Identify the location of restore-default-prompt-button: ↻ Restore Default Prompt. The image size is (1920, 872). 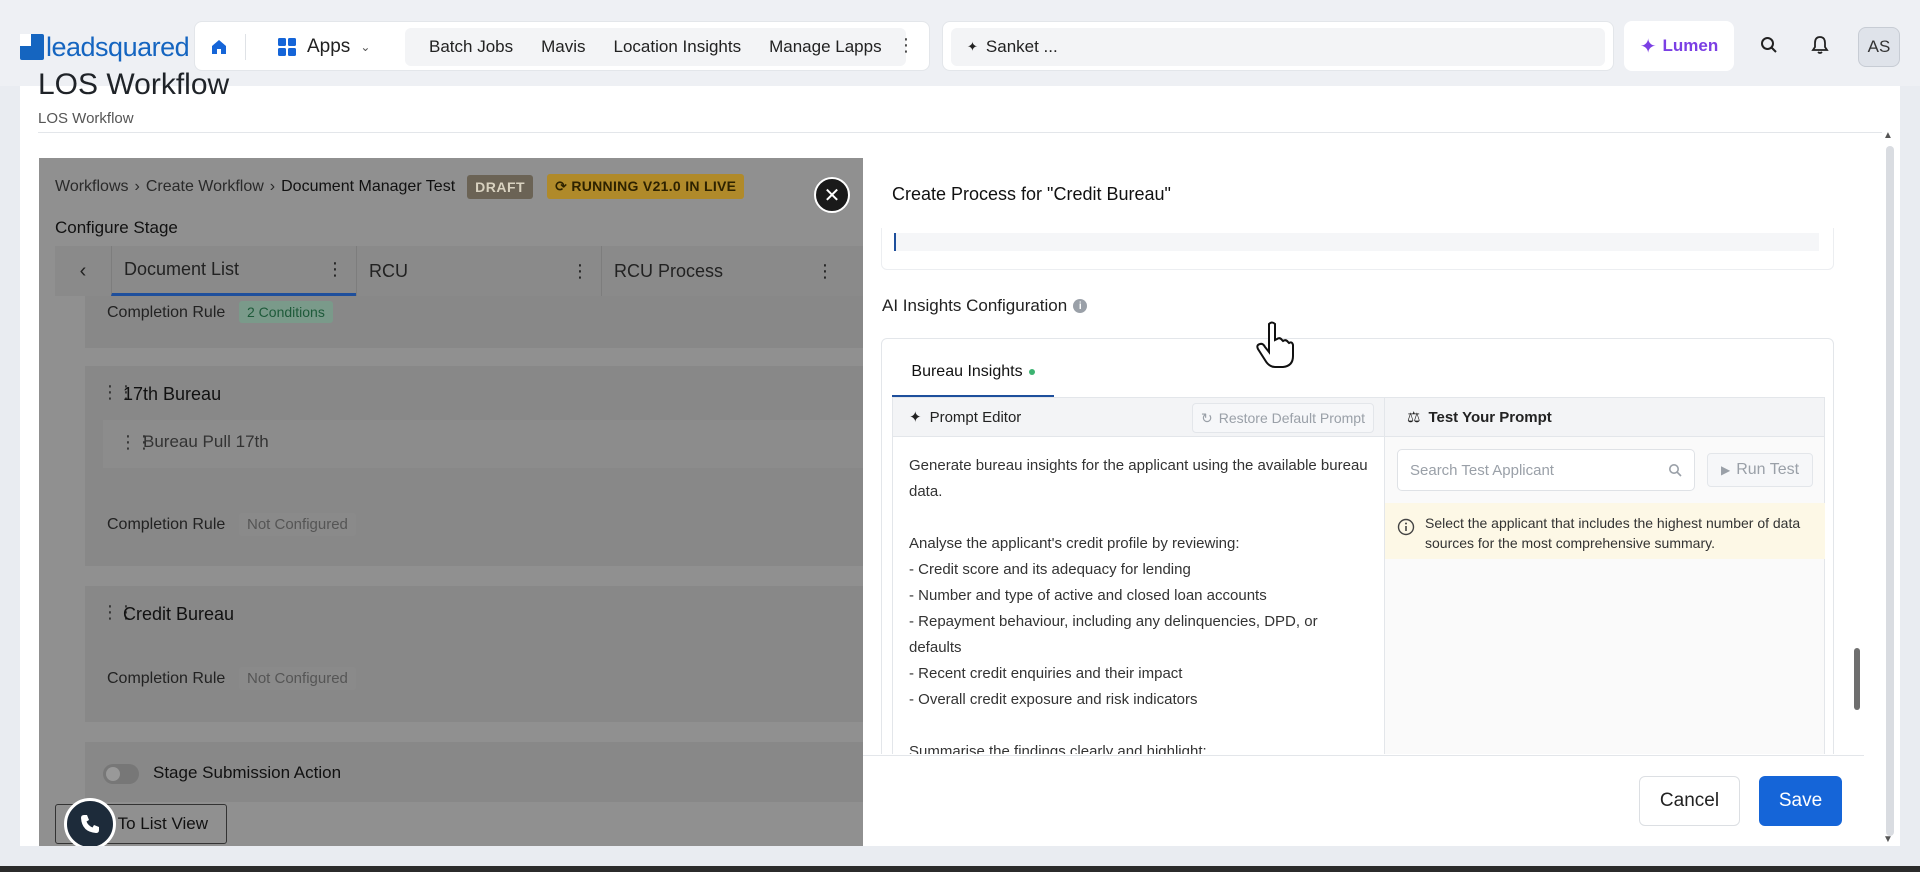
(1282, 418).